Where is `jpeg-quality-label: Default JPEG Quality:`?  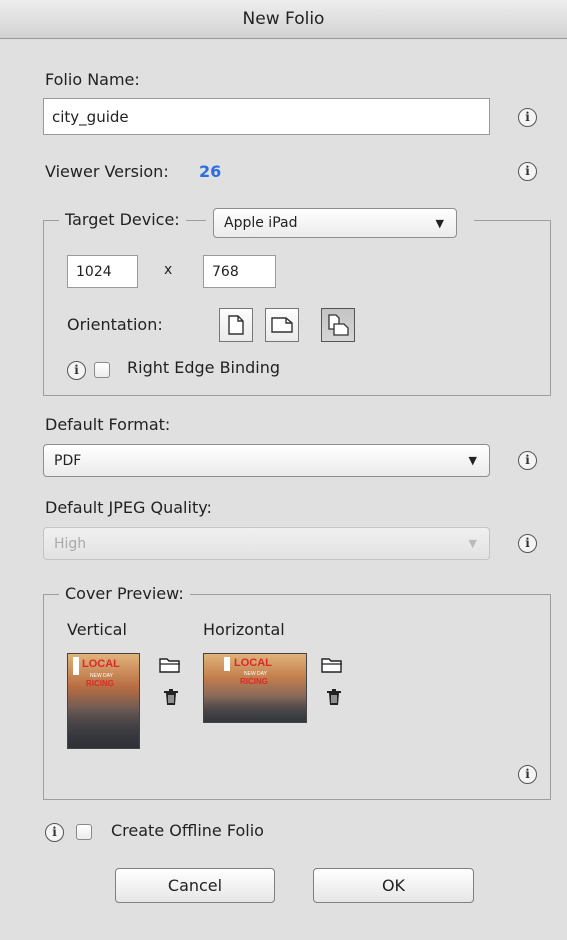
jpeg-quality-label: Default JPEG Quality: is located at coordinates (128, 507).